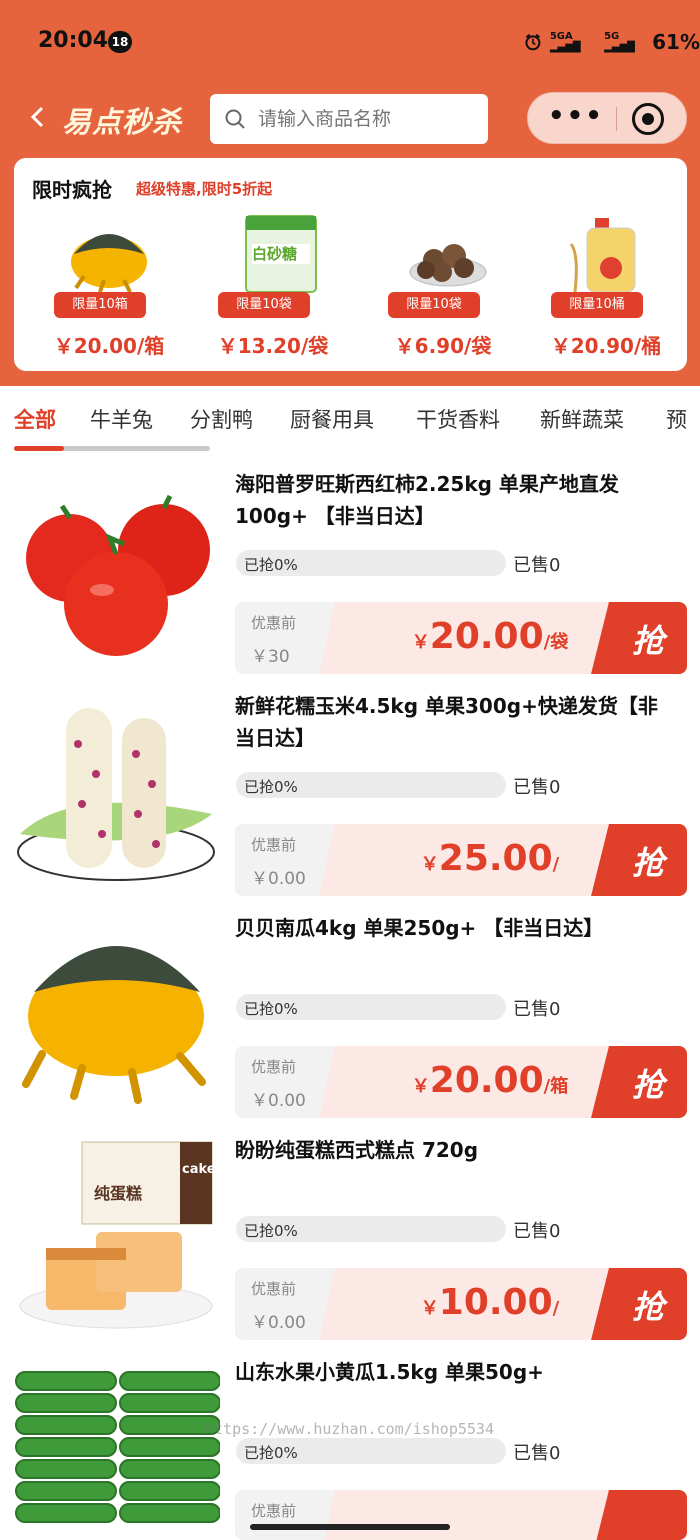 This screenshot has width=700, height=1540. What do you see at coordinates (639, 1515) in the screenshot?
I see `grab-button-bg` at bounding box center [639, 1515].